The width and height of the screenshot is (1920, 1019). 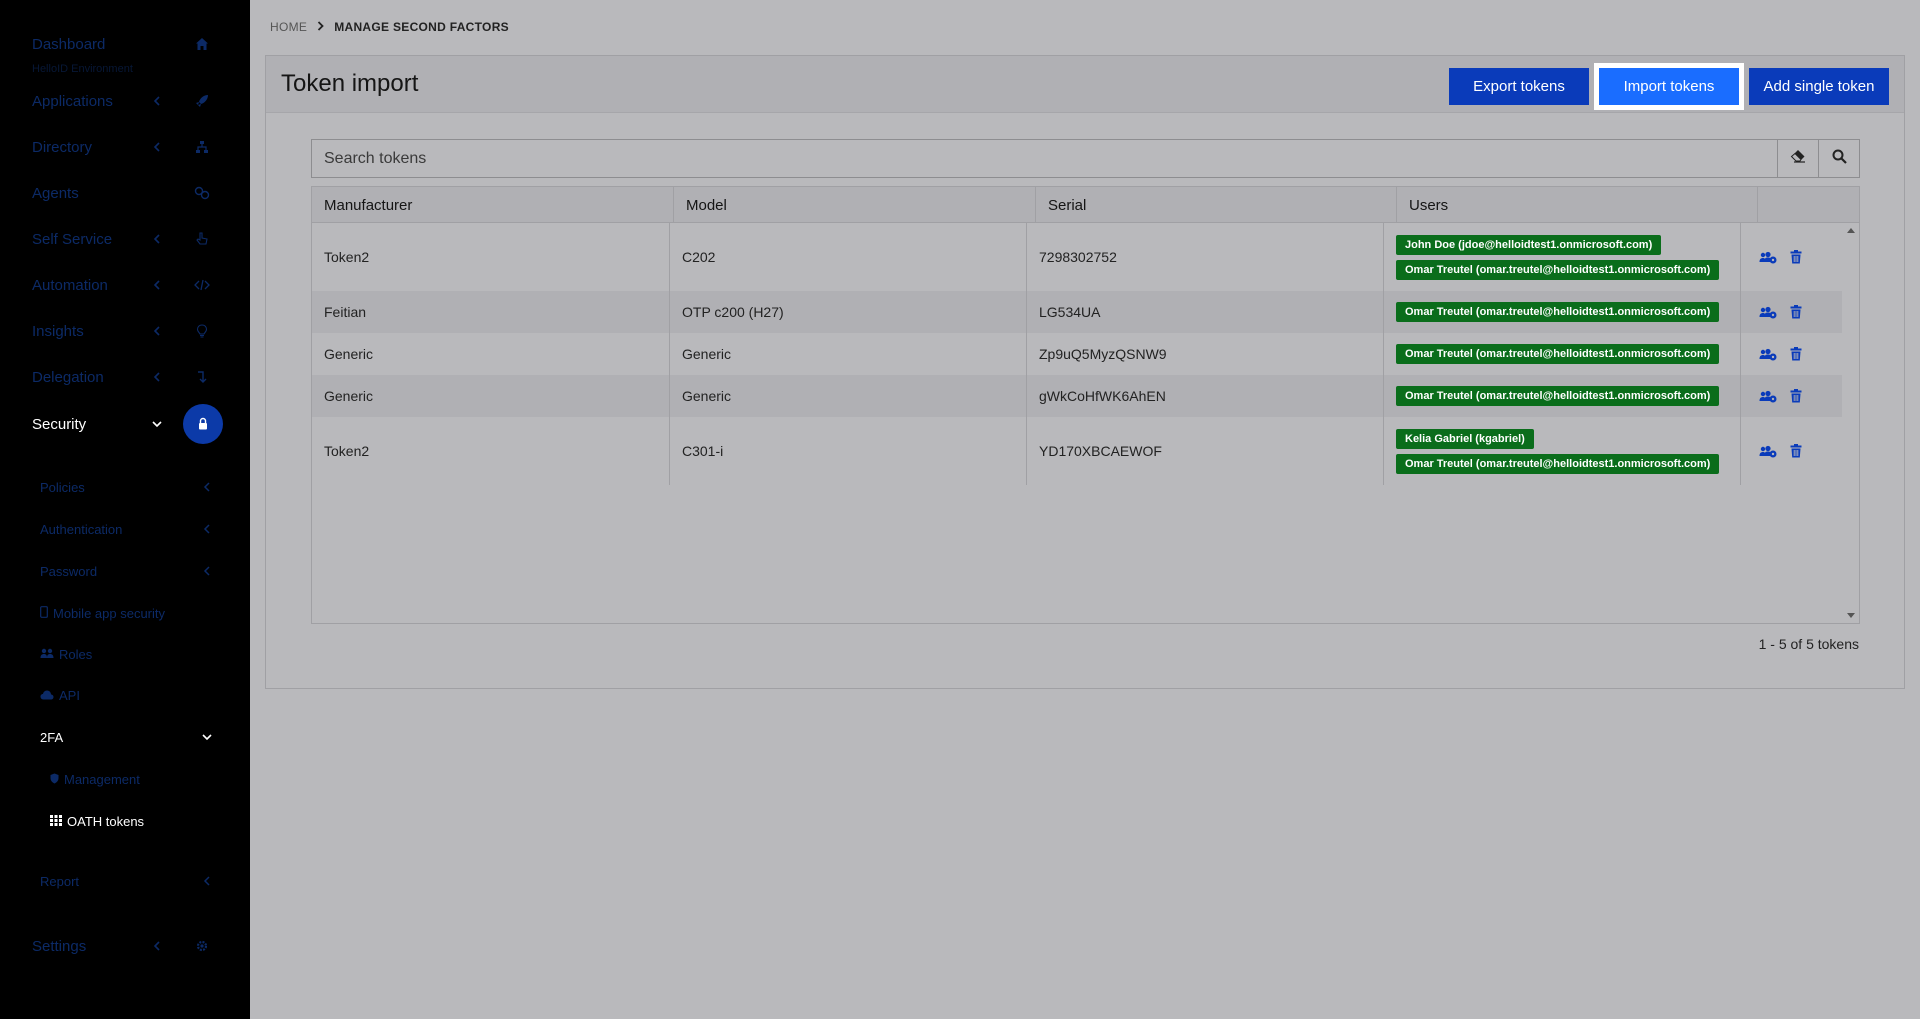 I want to click on sidebar-item-label: Authentication, so click(x=81, y=529).